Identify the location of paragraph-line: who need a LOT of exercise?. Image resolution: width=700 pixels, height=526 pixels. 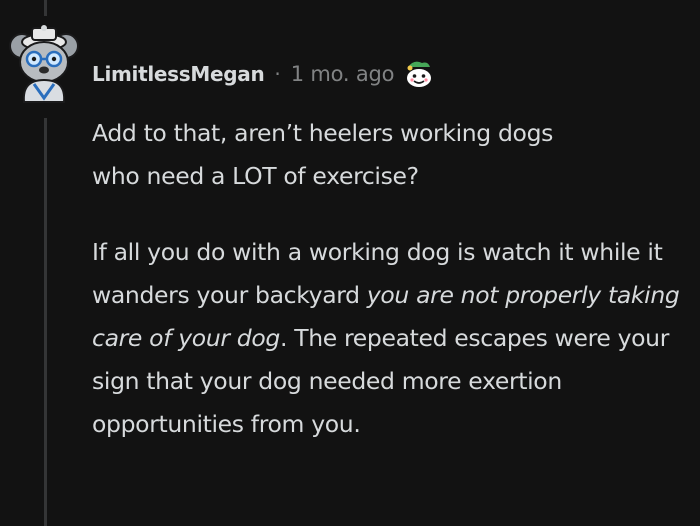
(255, 176).